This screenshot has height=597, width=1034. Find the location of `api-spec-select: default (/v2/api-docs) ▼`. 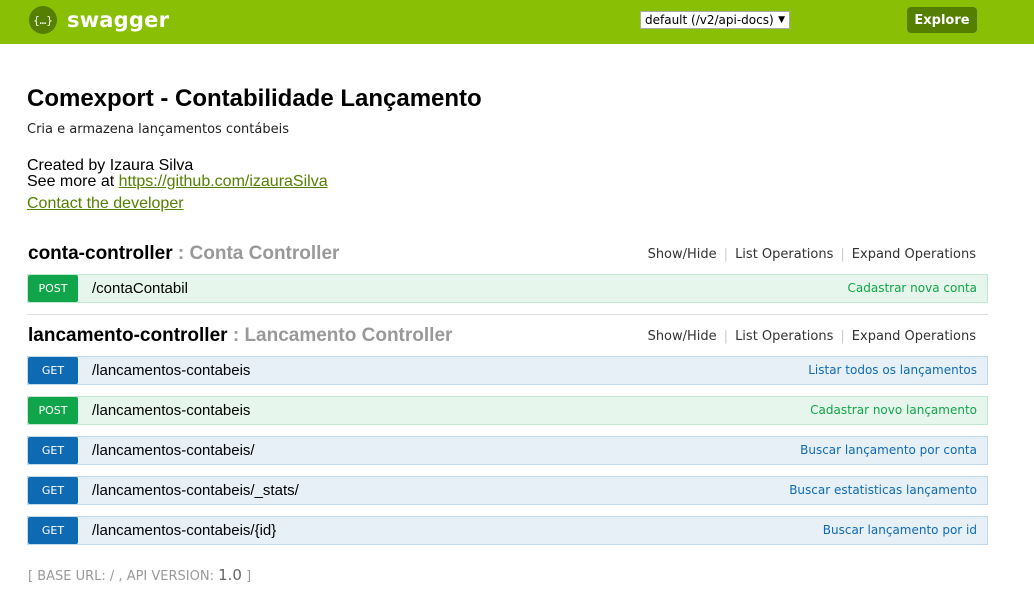

api-spec-select: default (/v2/api-docs) ▼ is located at coordinates (715, 20).